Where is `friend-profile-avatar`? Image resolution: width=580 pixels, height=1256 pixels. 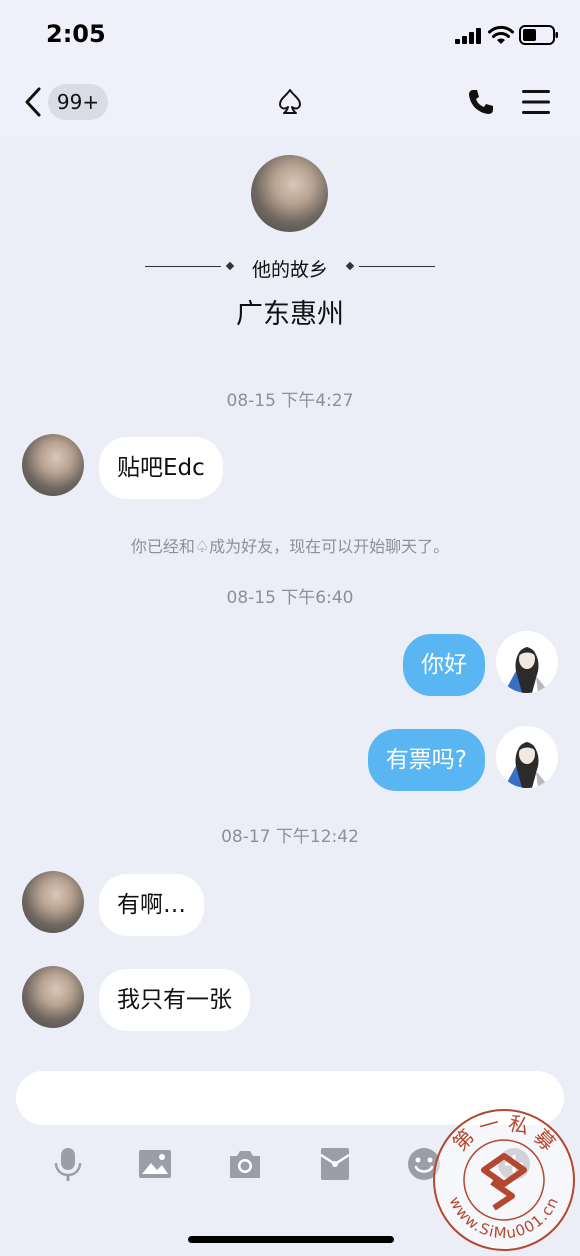
friend-profile-avatar is located at coordinates (289, 193).